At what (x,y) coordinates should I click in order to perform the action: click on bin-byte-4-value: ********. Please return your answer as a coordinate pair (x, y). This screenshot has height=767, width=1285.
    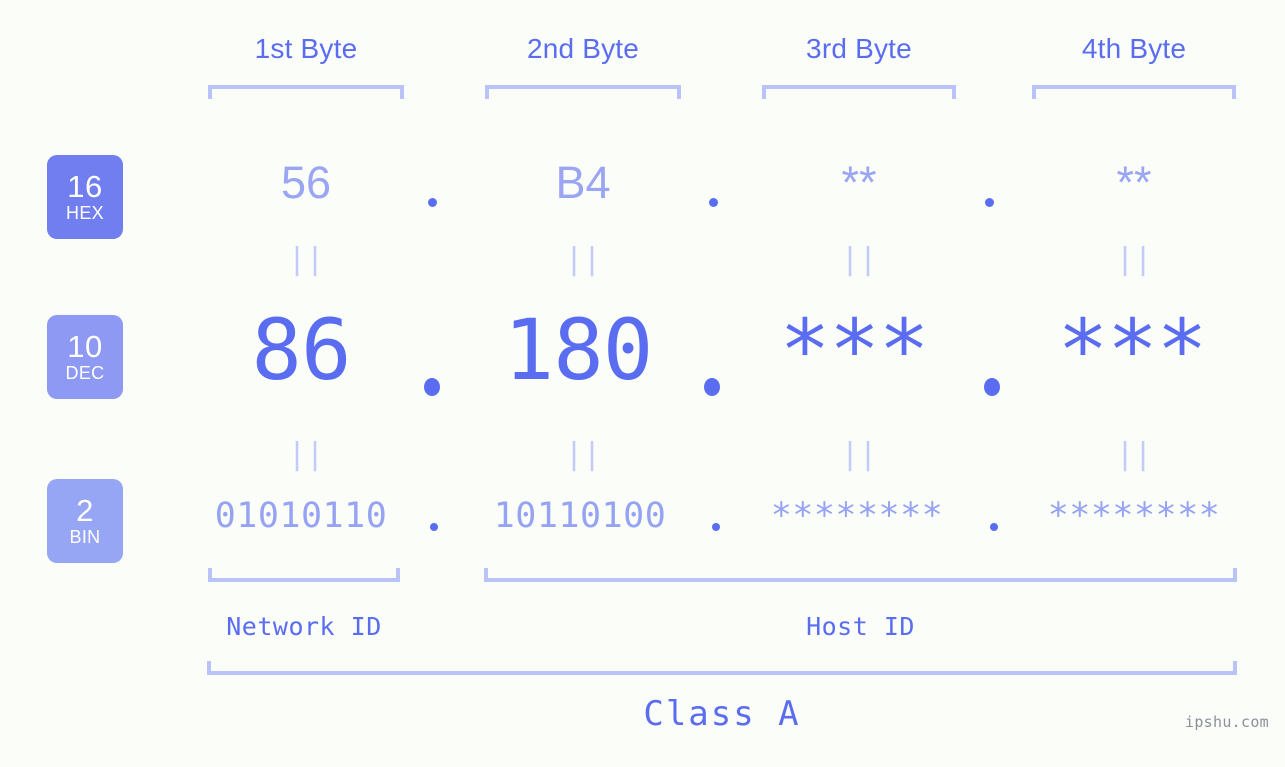
    Looking at the image, I should click on (1134, 516).